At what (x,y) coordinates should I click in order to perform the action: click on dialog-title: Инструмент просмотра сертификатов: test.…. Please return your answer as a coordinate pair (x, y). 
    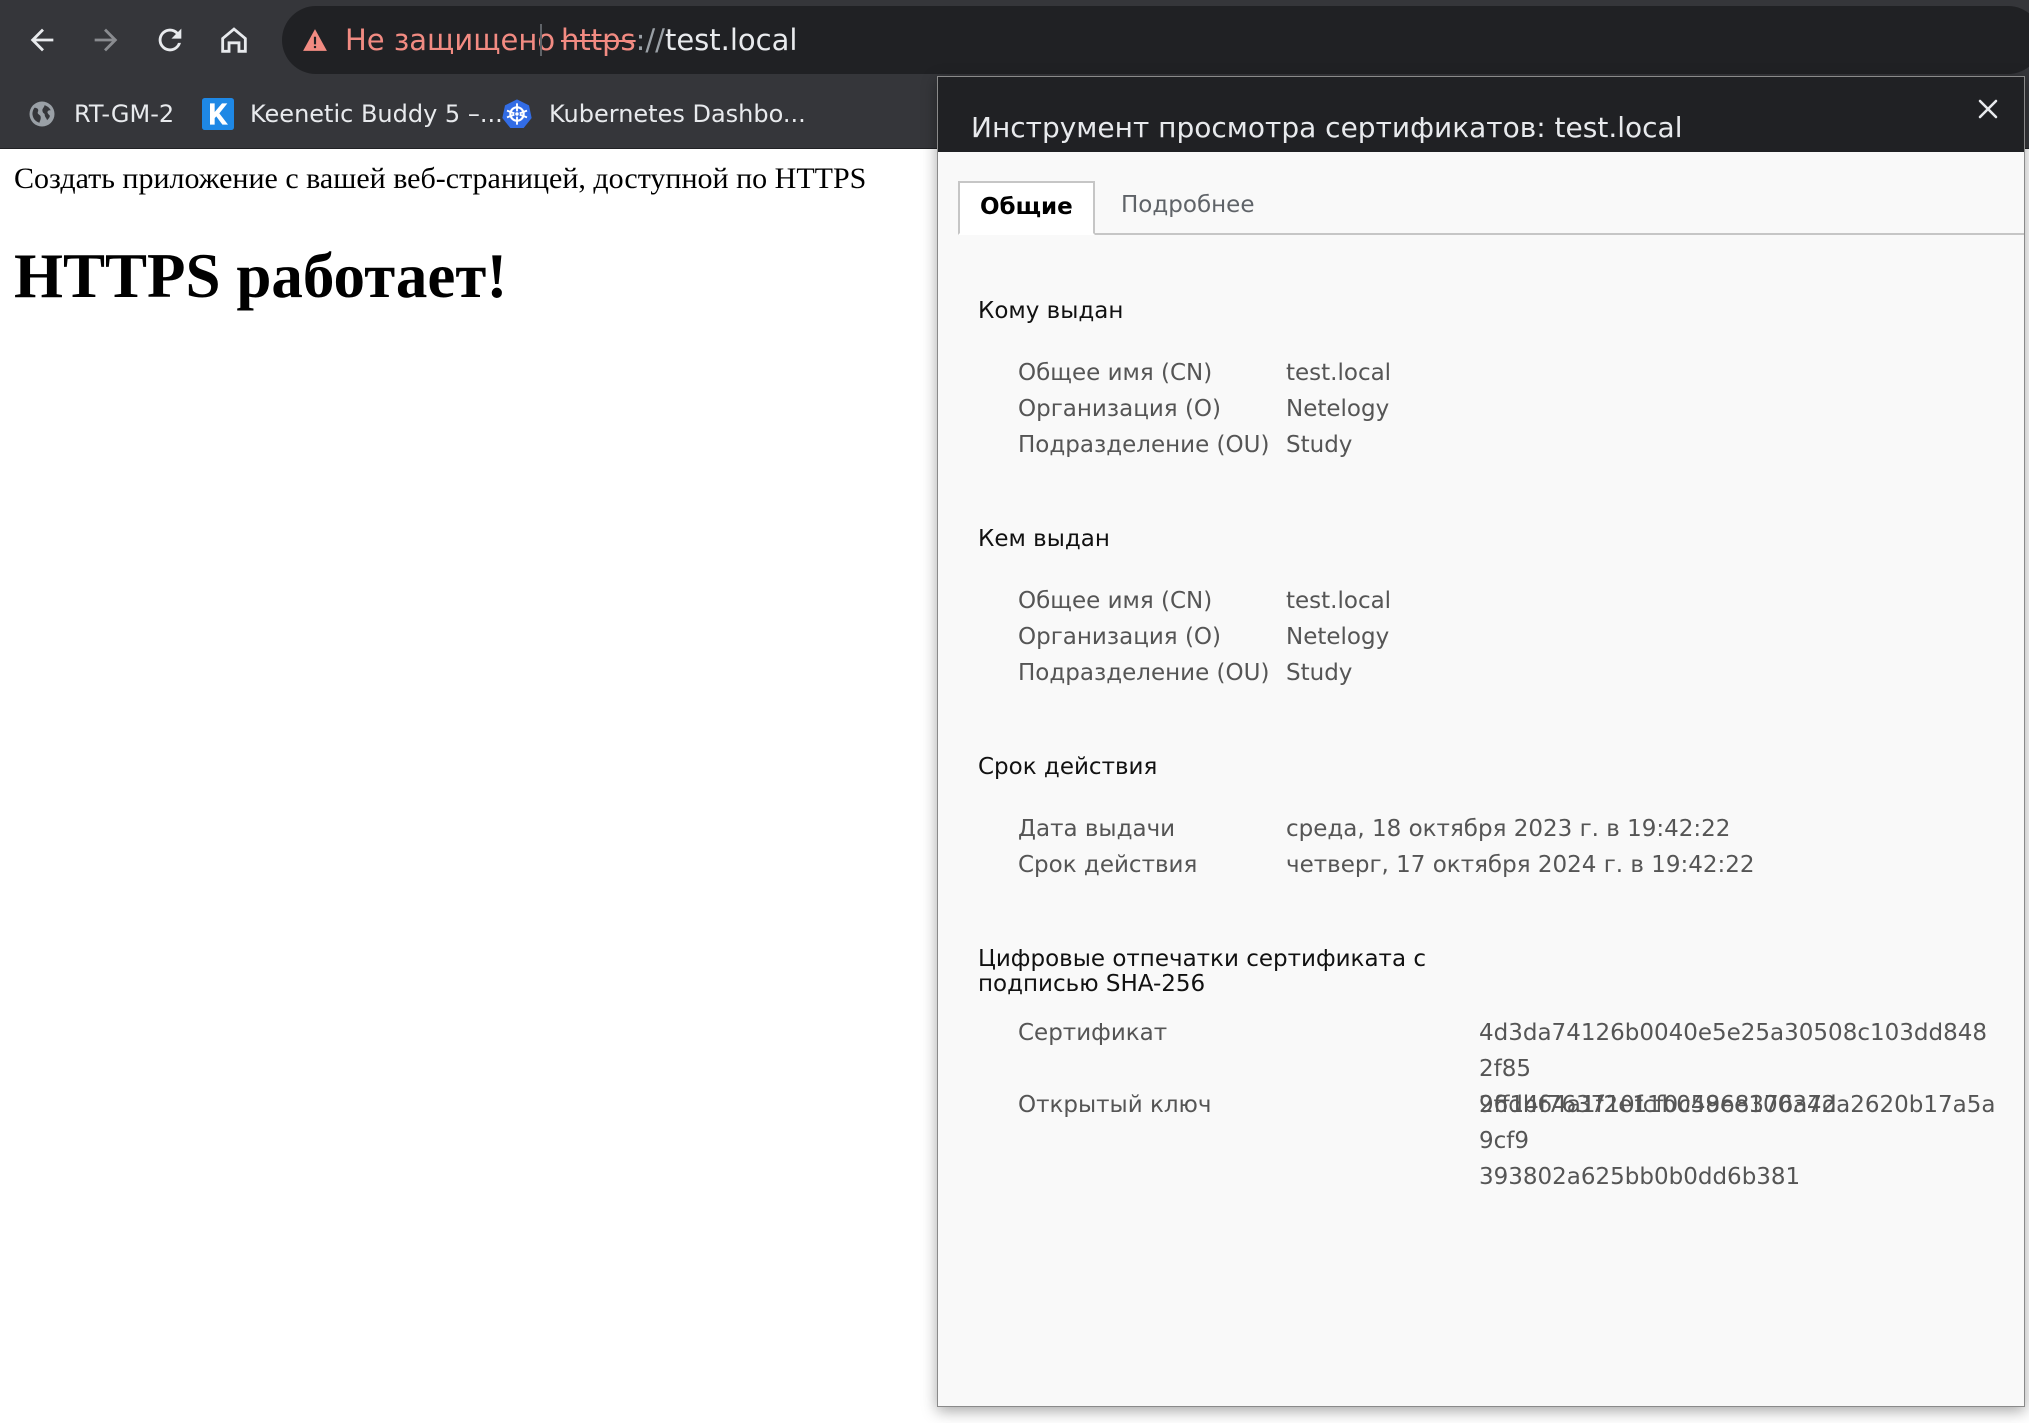
    Looking at the image, I should click on (1327, 127).